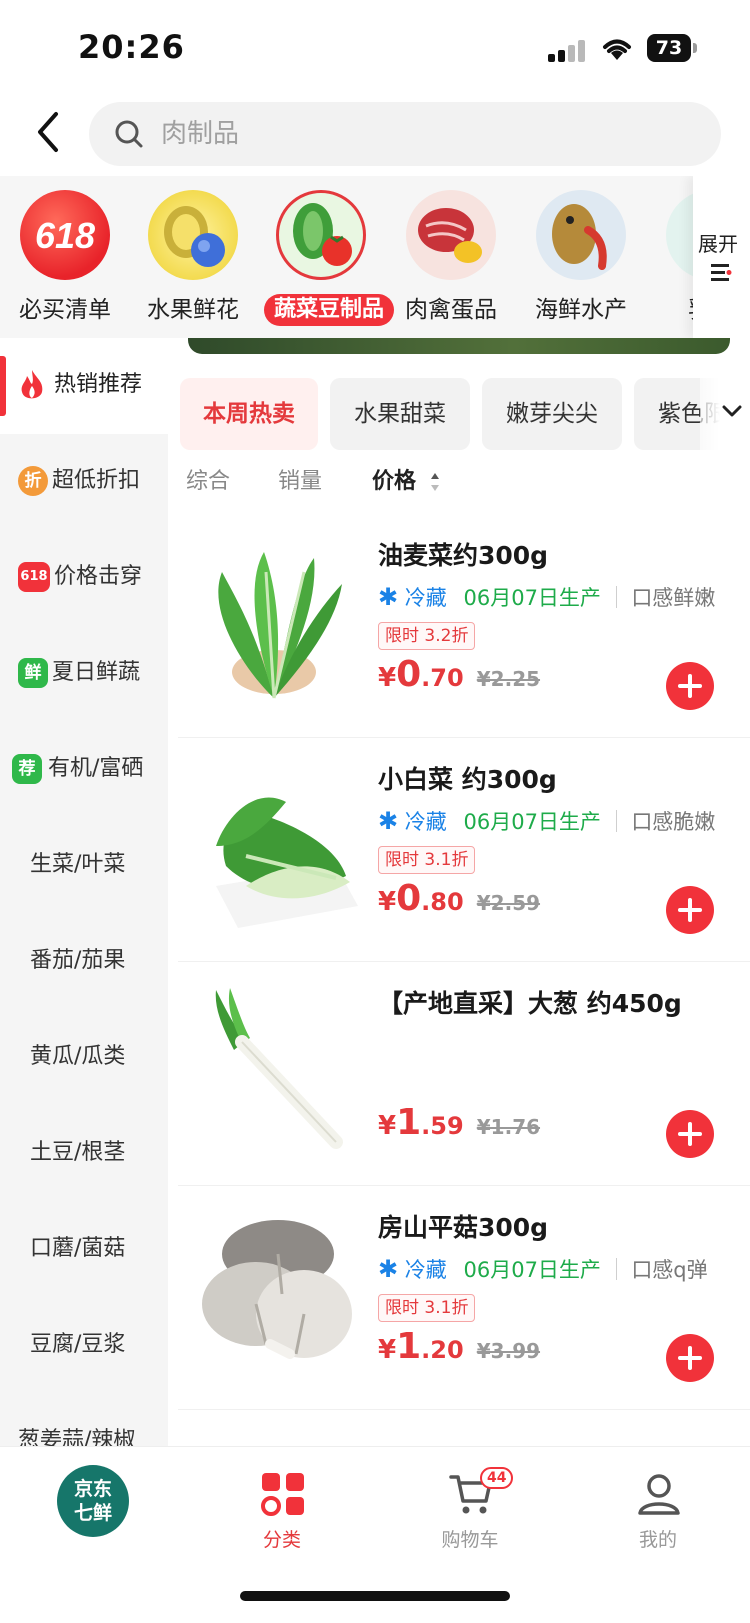 This screenshot has width=750, height=1623. Describe the element at coordinates (442, 678) in the screenshot. I see `price-decimal: .70` at that location.